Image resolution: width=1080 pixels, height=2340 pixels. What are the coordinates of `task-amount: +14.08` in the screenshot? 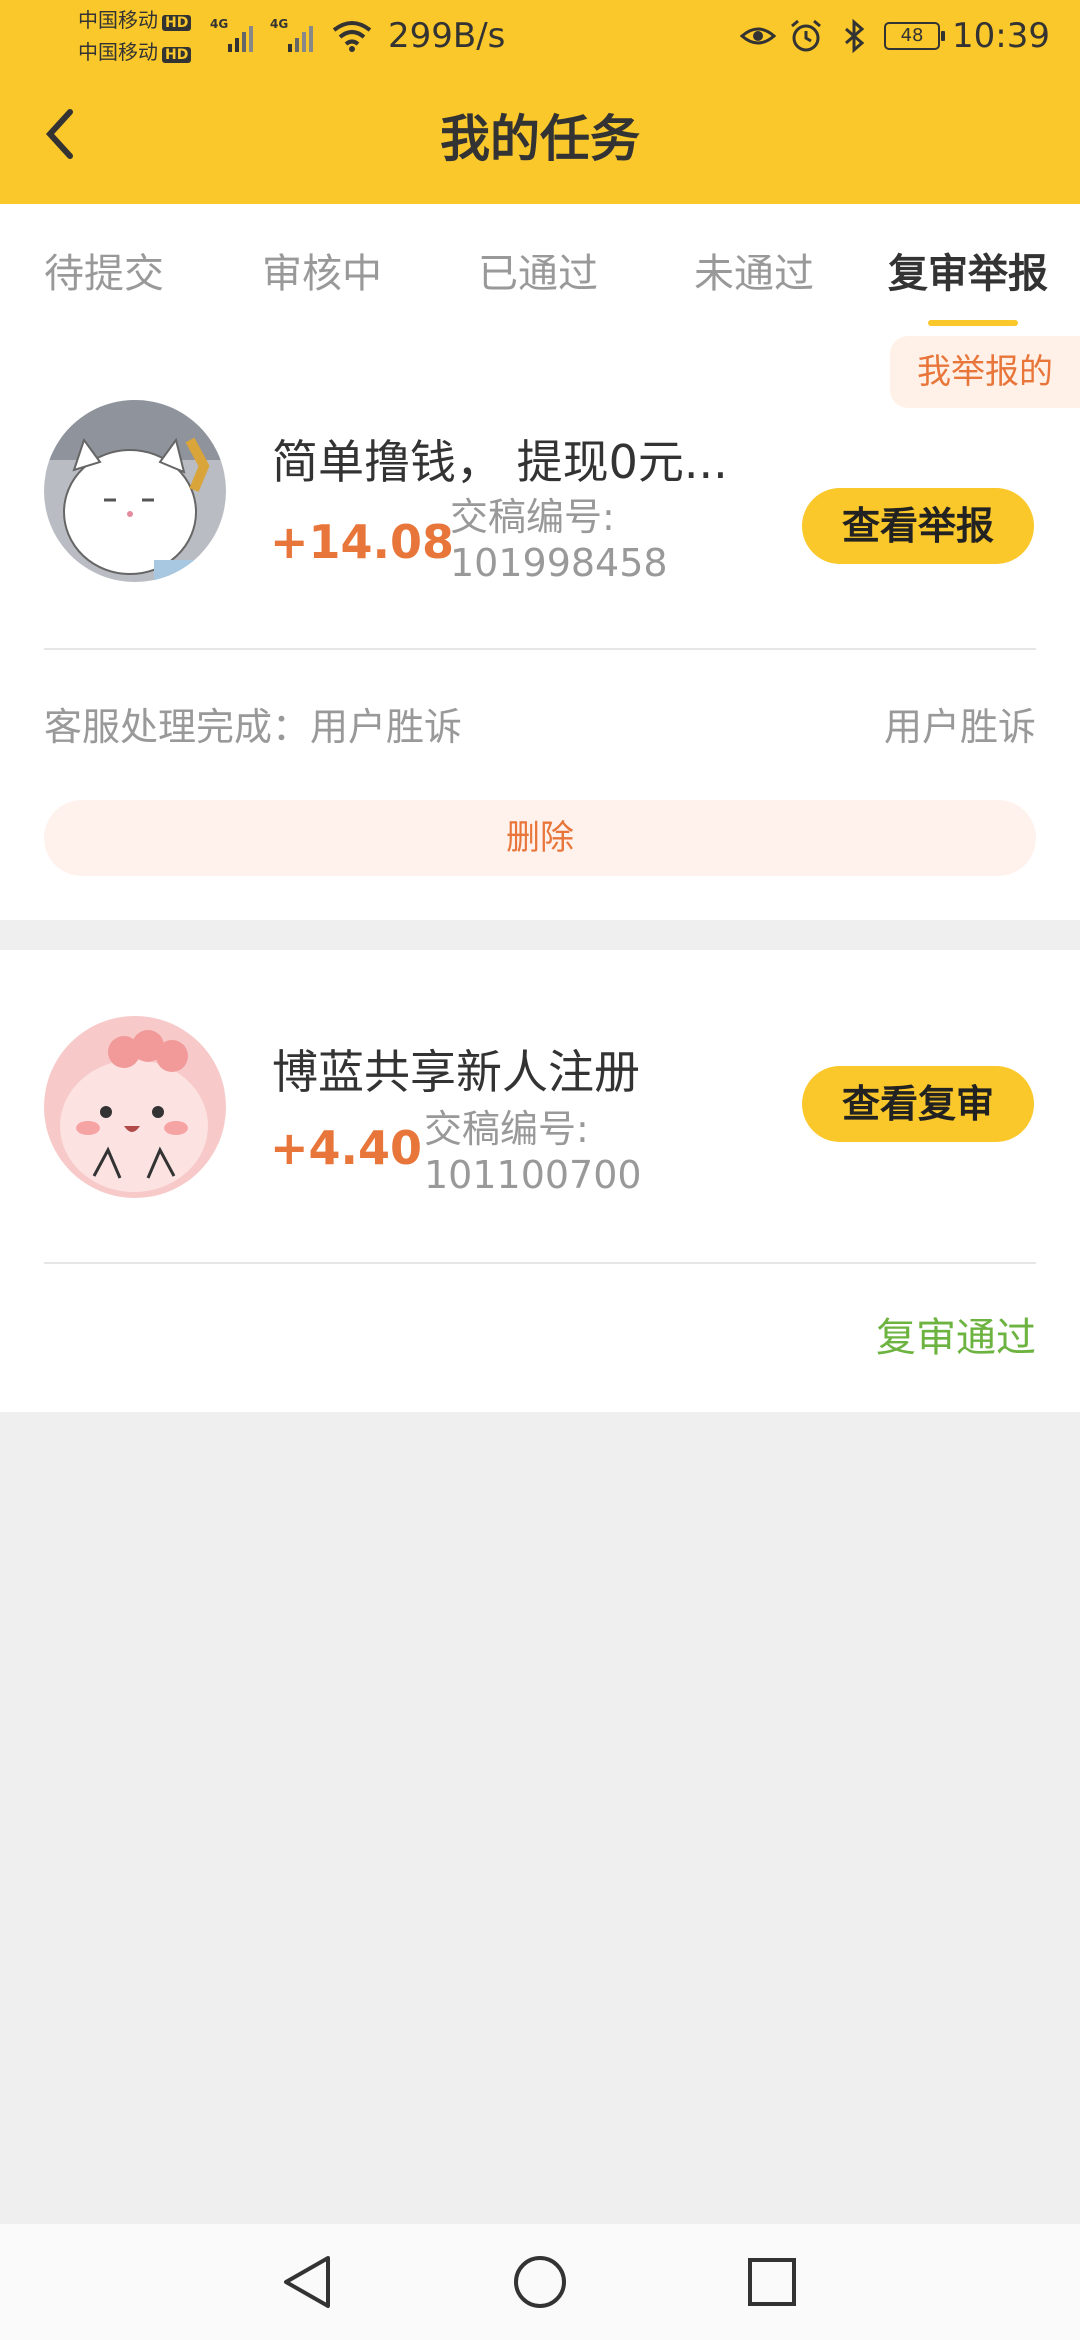 It's located at (362, 542).